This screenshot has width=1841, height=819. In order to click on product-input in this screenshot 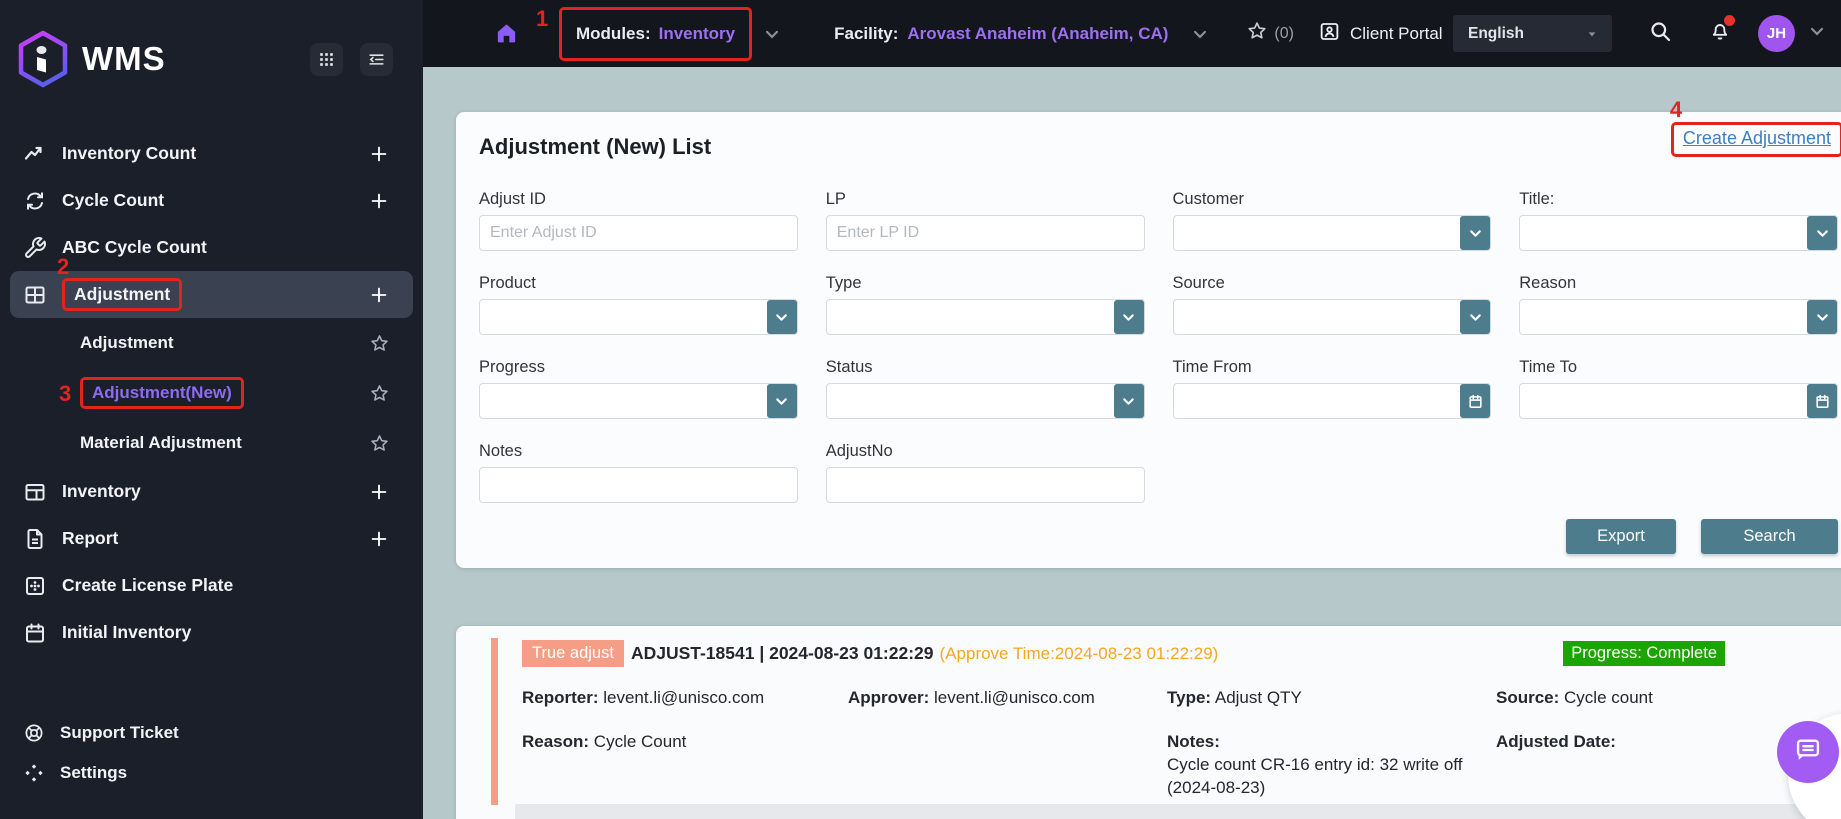, I will do `click(638, 317)`.